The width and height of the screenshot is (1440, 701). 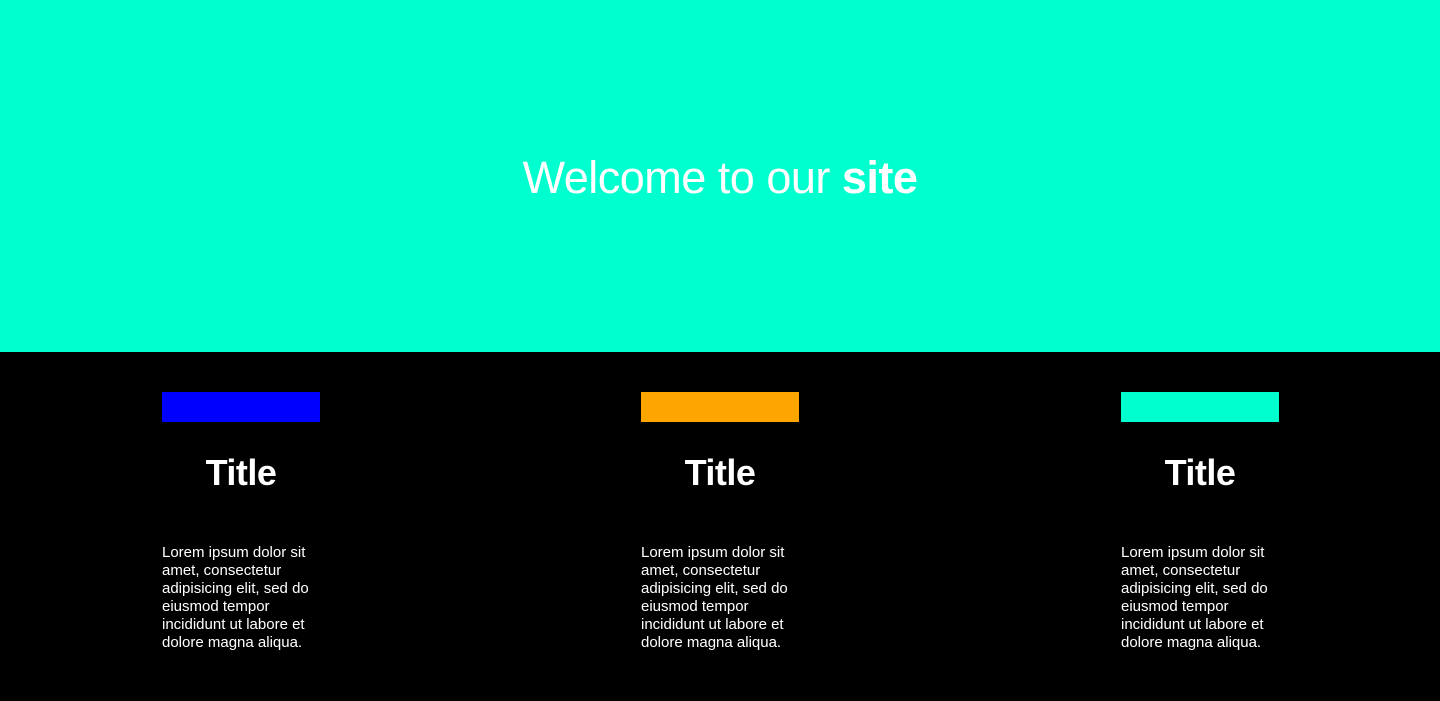 I want to click on hero-title-light: Welcome to our, so click(x=682, y=177).